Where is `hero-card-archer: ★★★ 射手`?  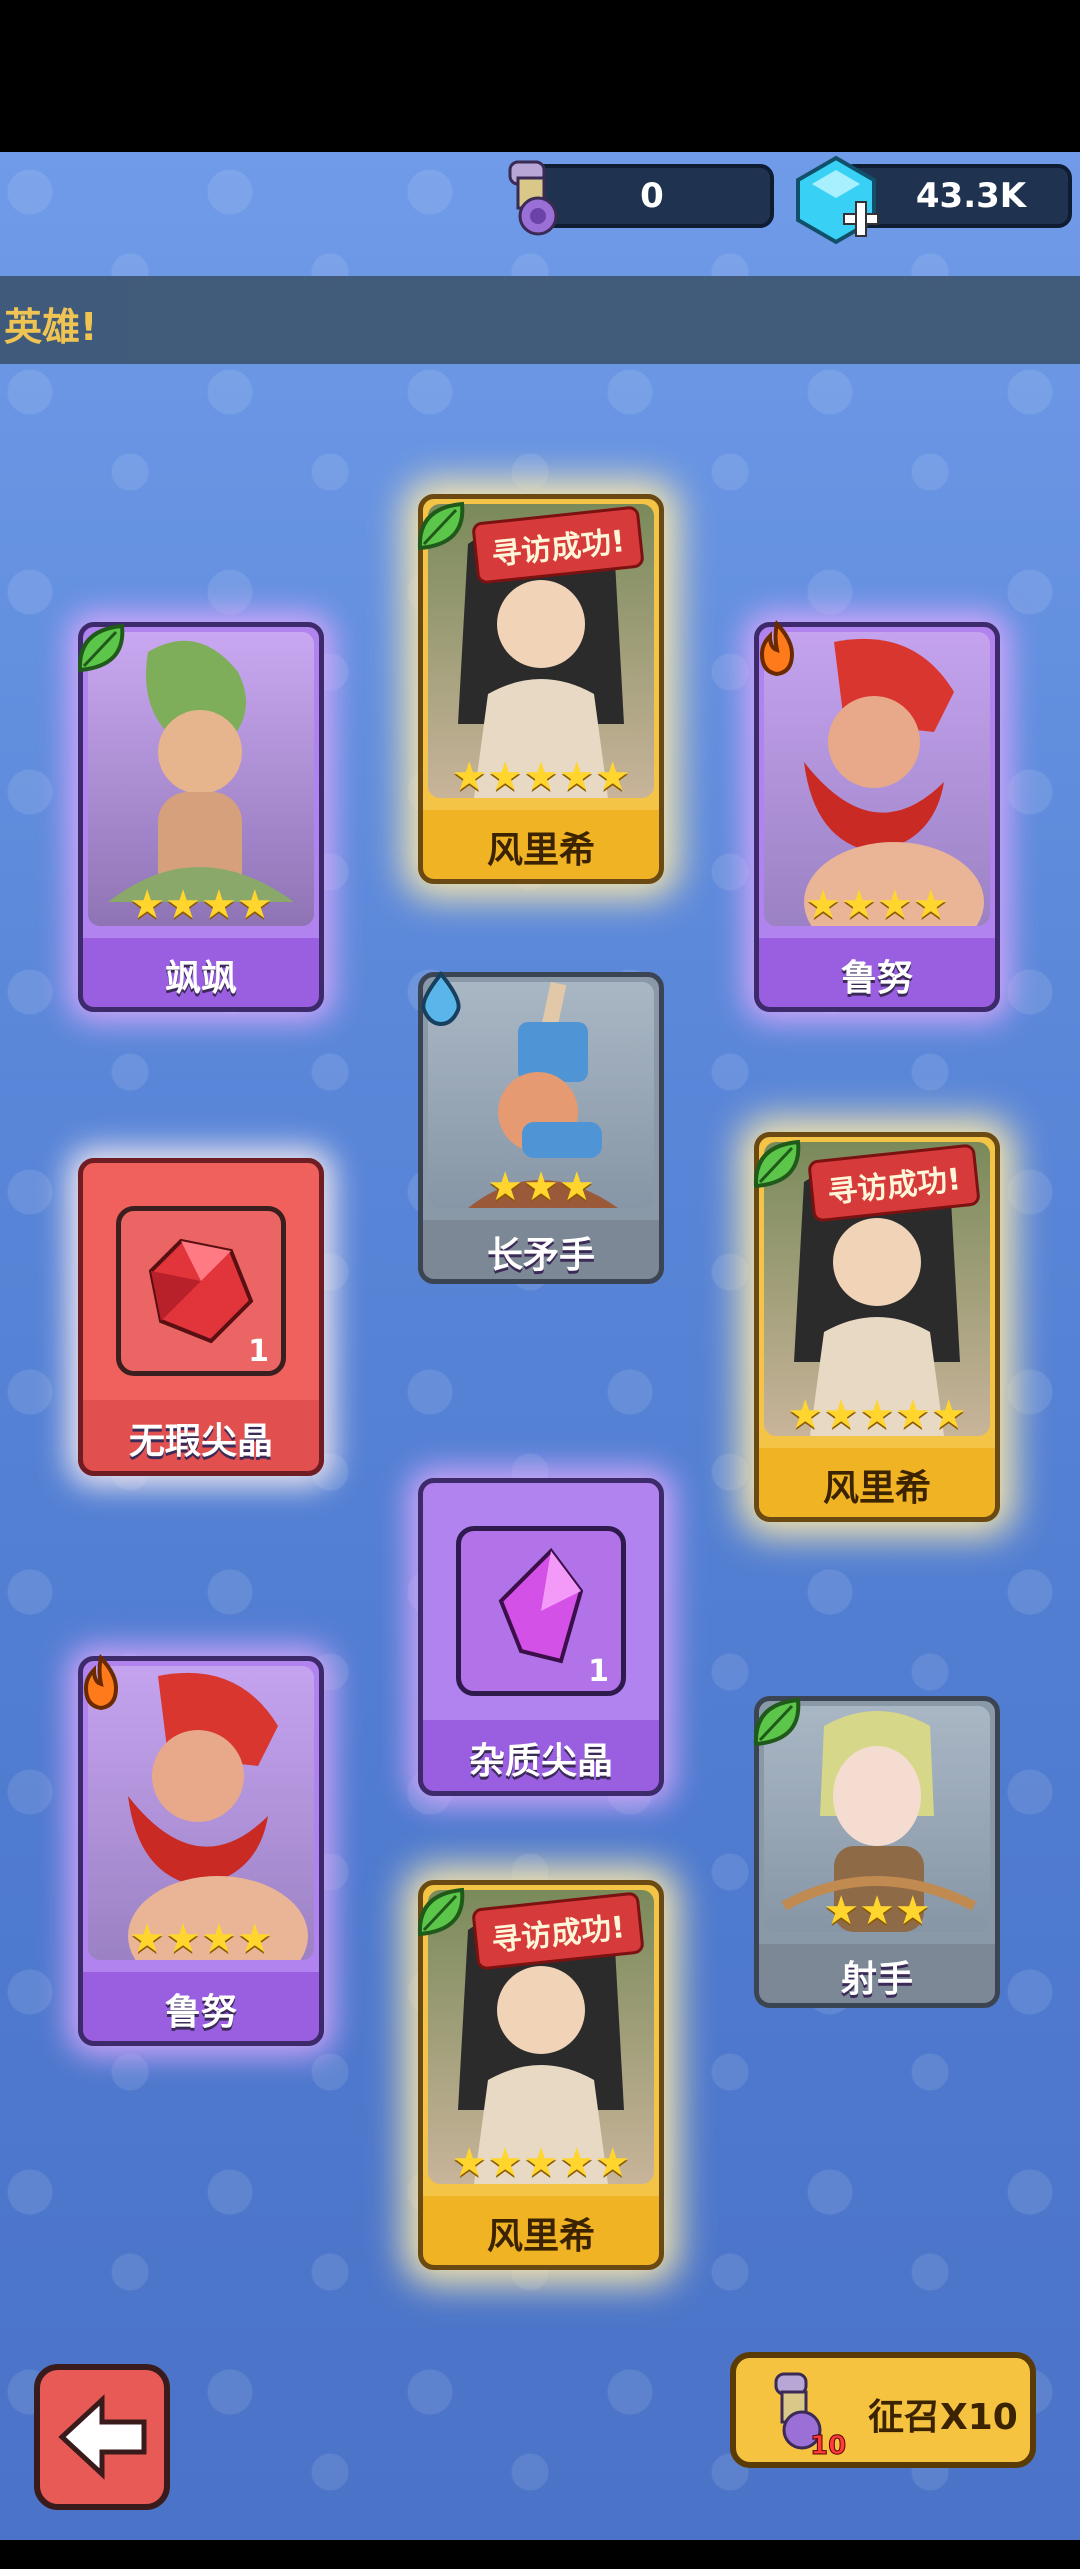 hero-card-archer: ★★★ 射手 is located at coordinates (876, 1852).